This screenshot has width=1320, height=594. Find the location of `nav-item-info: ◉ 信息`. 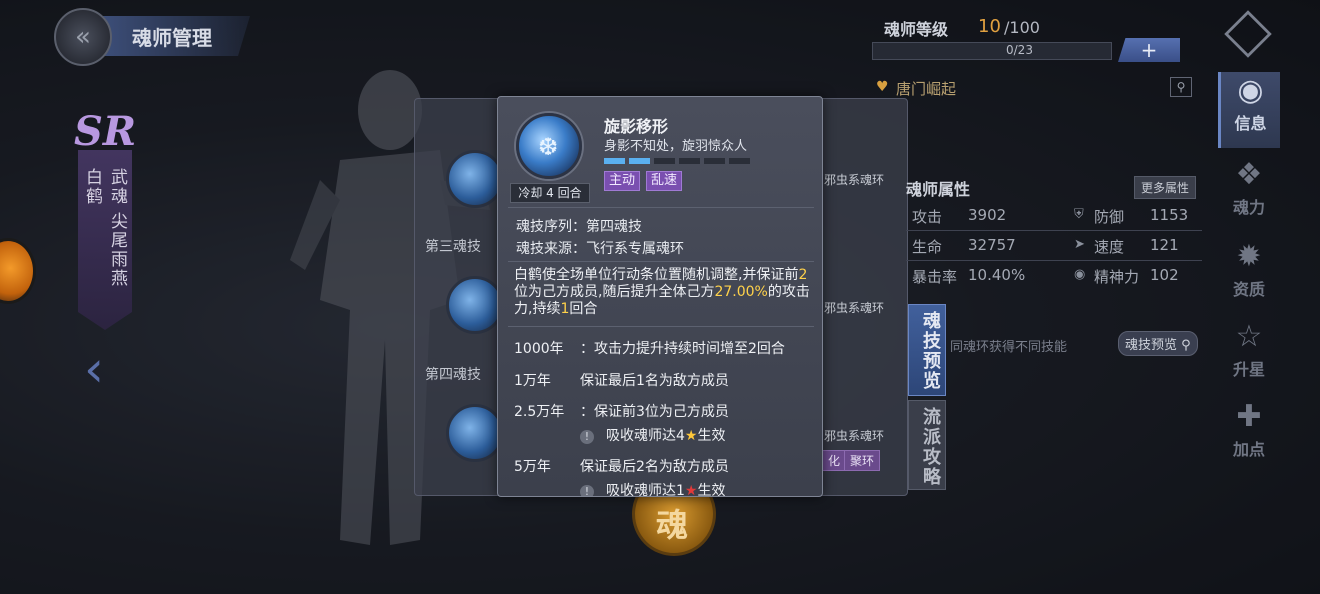

nav-item-info: ◉ 信息 is located at coordinates (1249, 110).